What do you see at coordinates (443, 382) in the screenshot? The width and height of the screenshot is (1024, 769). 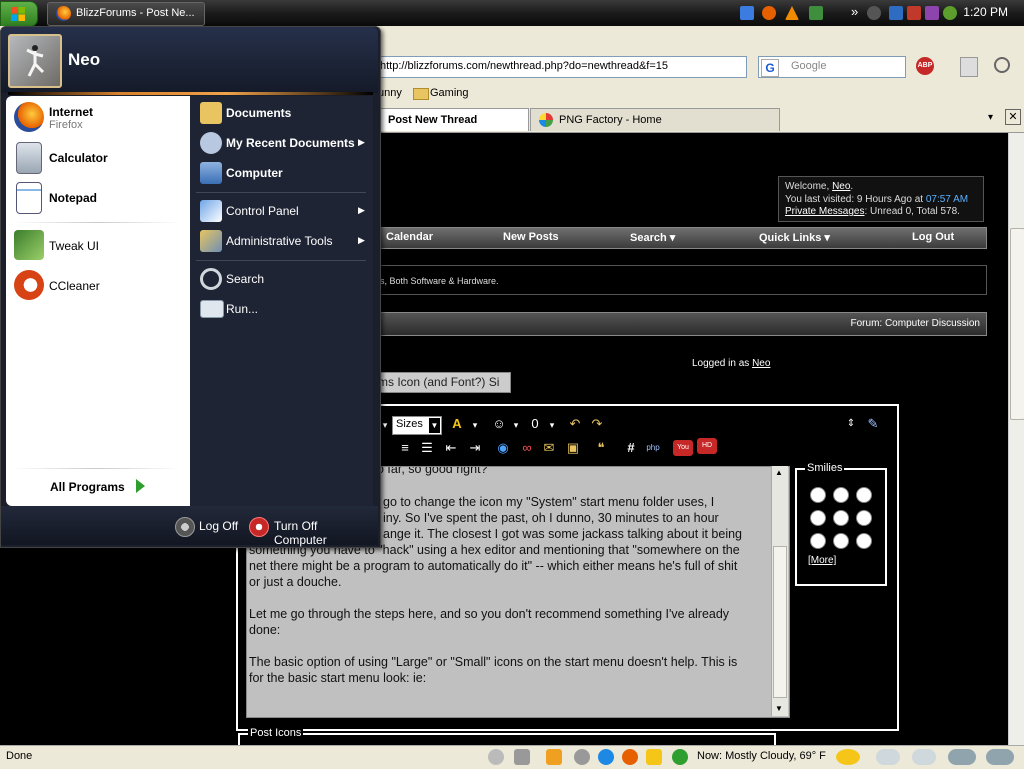 I see `subject-input: ms Icon (and Font?) Si` at bounding box center [443, 382].